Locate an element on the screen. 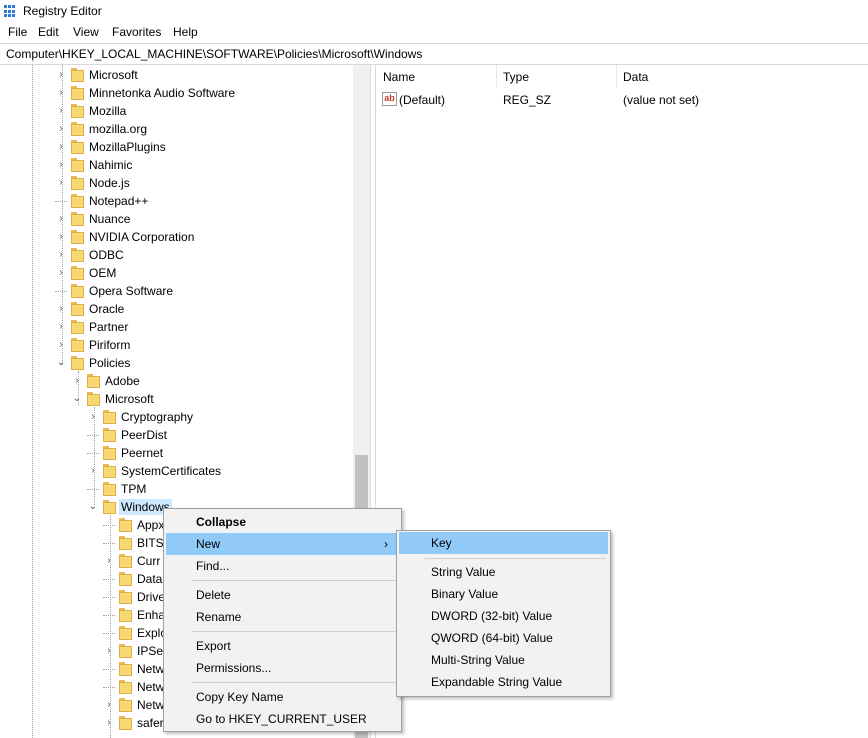  tree-item: Notepad++ is located at coordinates (176, 201).